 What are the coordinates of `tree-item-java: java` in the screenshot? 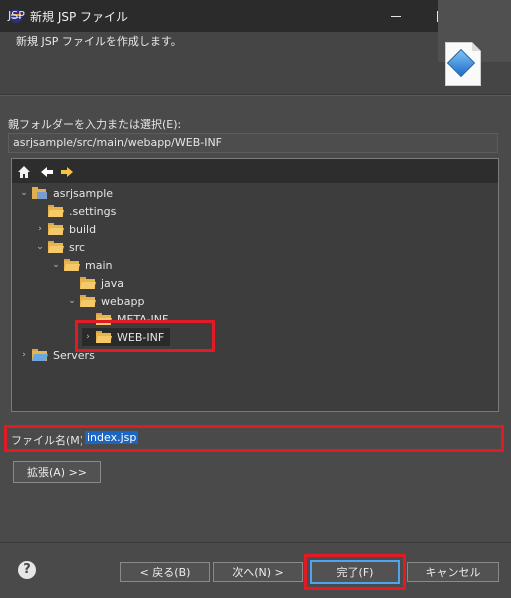 It's located at (95, 283).